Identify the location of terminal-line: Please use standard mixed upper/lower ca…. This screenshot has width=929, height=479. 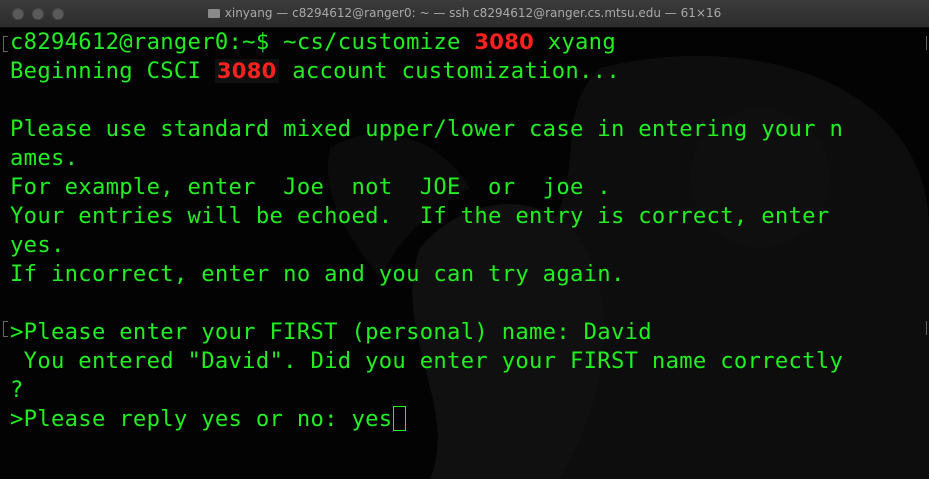
(427, 129).